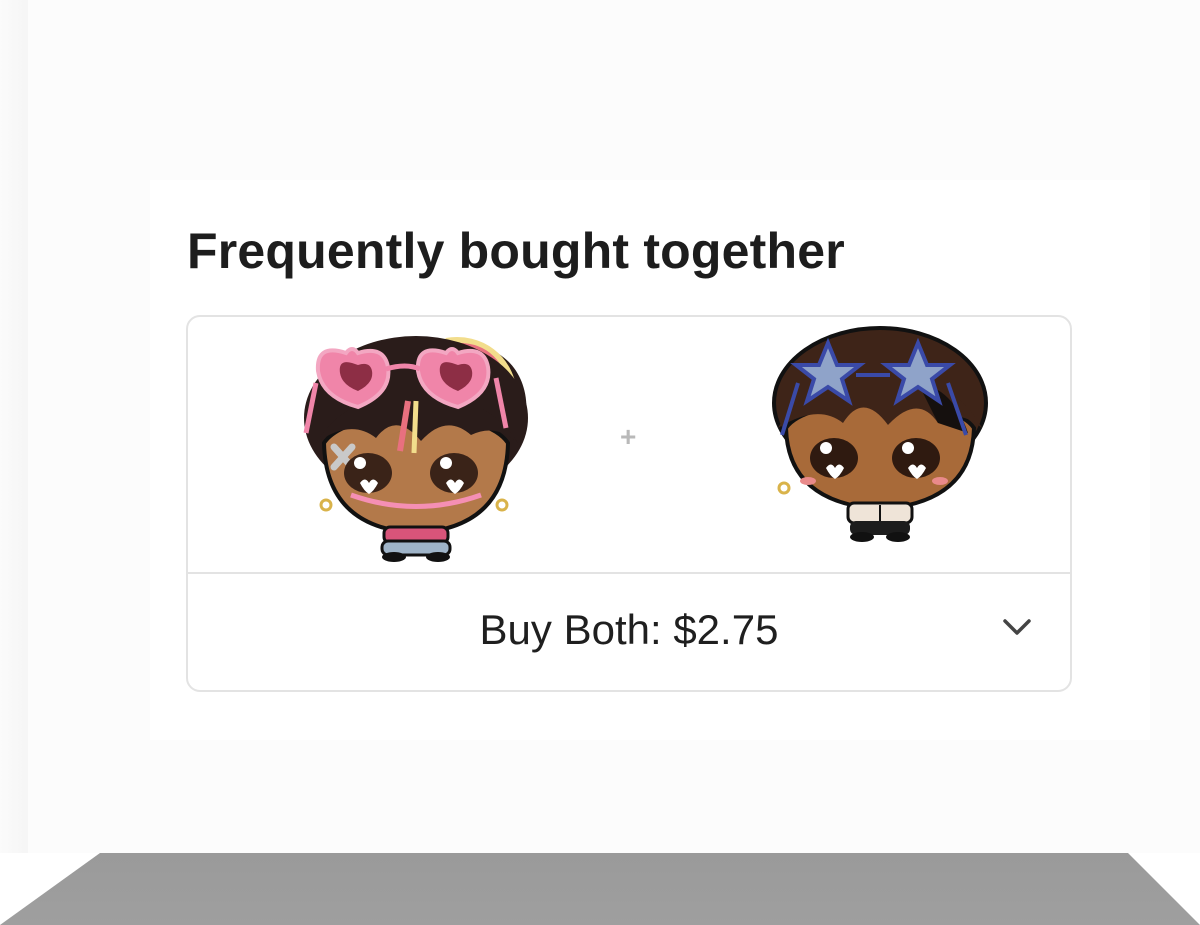 This screenshot has width=1200, height=925. I want to click on plus-sign: +, so click(628, 436).